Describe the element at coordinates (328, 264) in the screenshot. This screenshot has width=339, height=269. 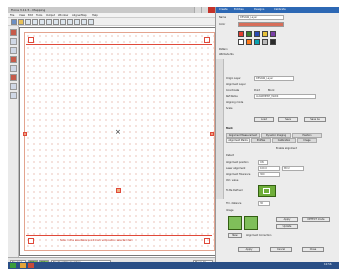
I see `taskbar-clock: 10:56` at that location.